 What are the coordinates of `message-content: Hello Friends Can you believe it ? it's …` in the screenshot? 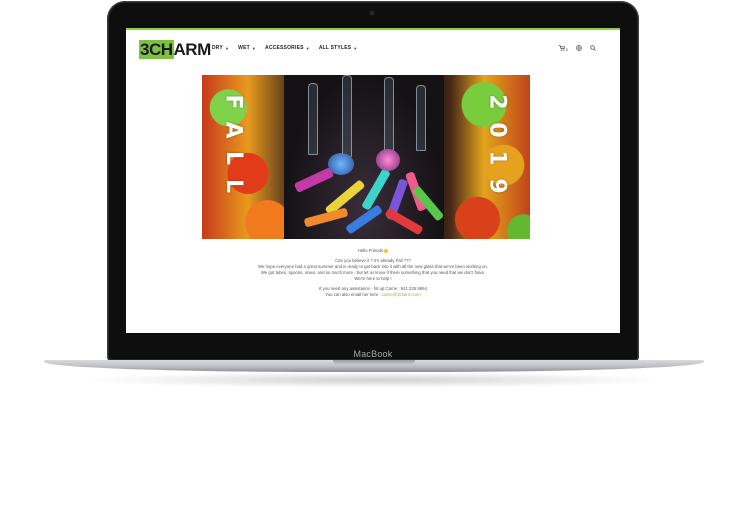 It's located at (373, 273).